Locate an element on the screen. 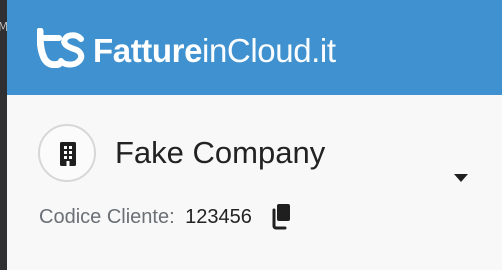  copy-icon is located at coordinates (282, 216).